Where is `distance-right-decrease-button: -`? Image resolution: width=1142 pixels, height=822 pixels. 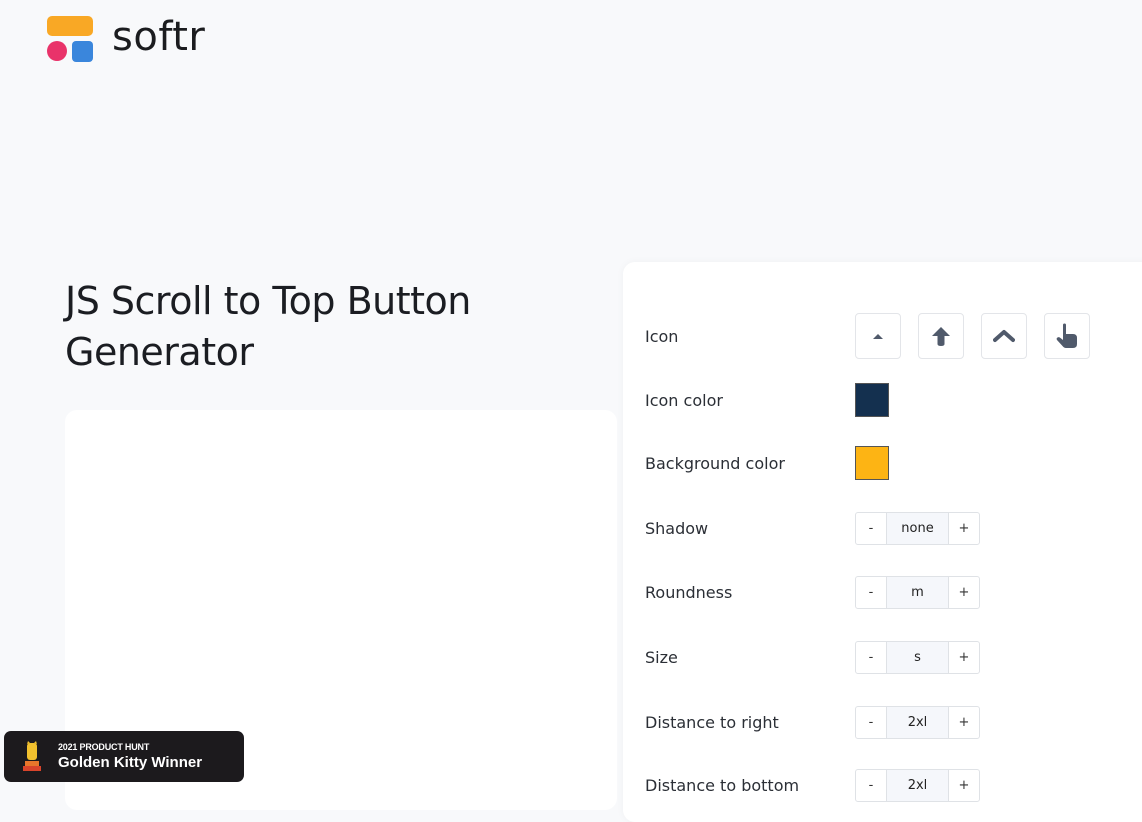
distance-right-decrease-button: - is located at coordinates (871, 722).